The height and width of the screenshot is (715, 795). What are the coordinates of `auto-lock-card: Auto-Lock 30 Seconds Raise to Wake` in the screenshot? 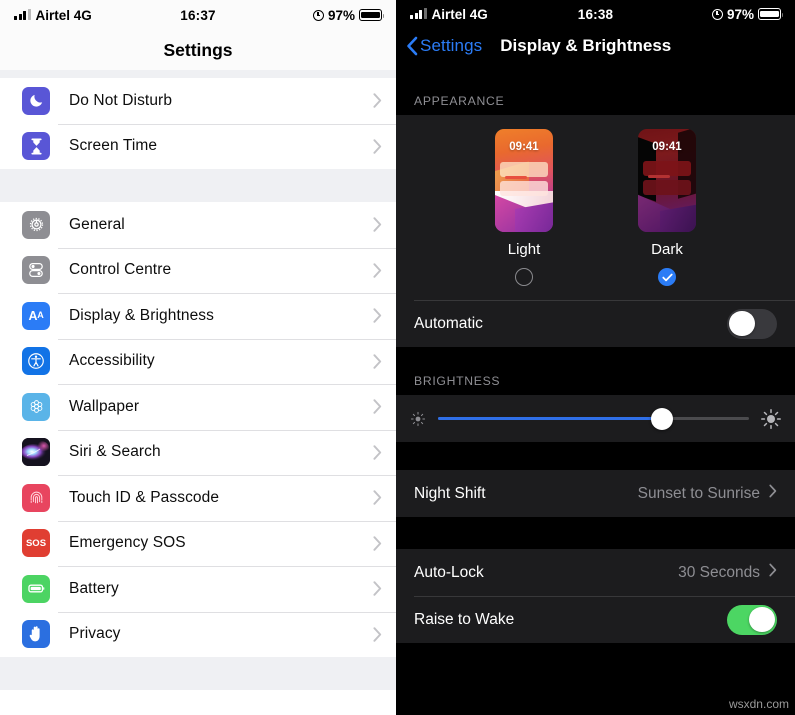 It's located at (595, 596).